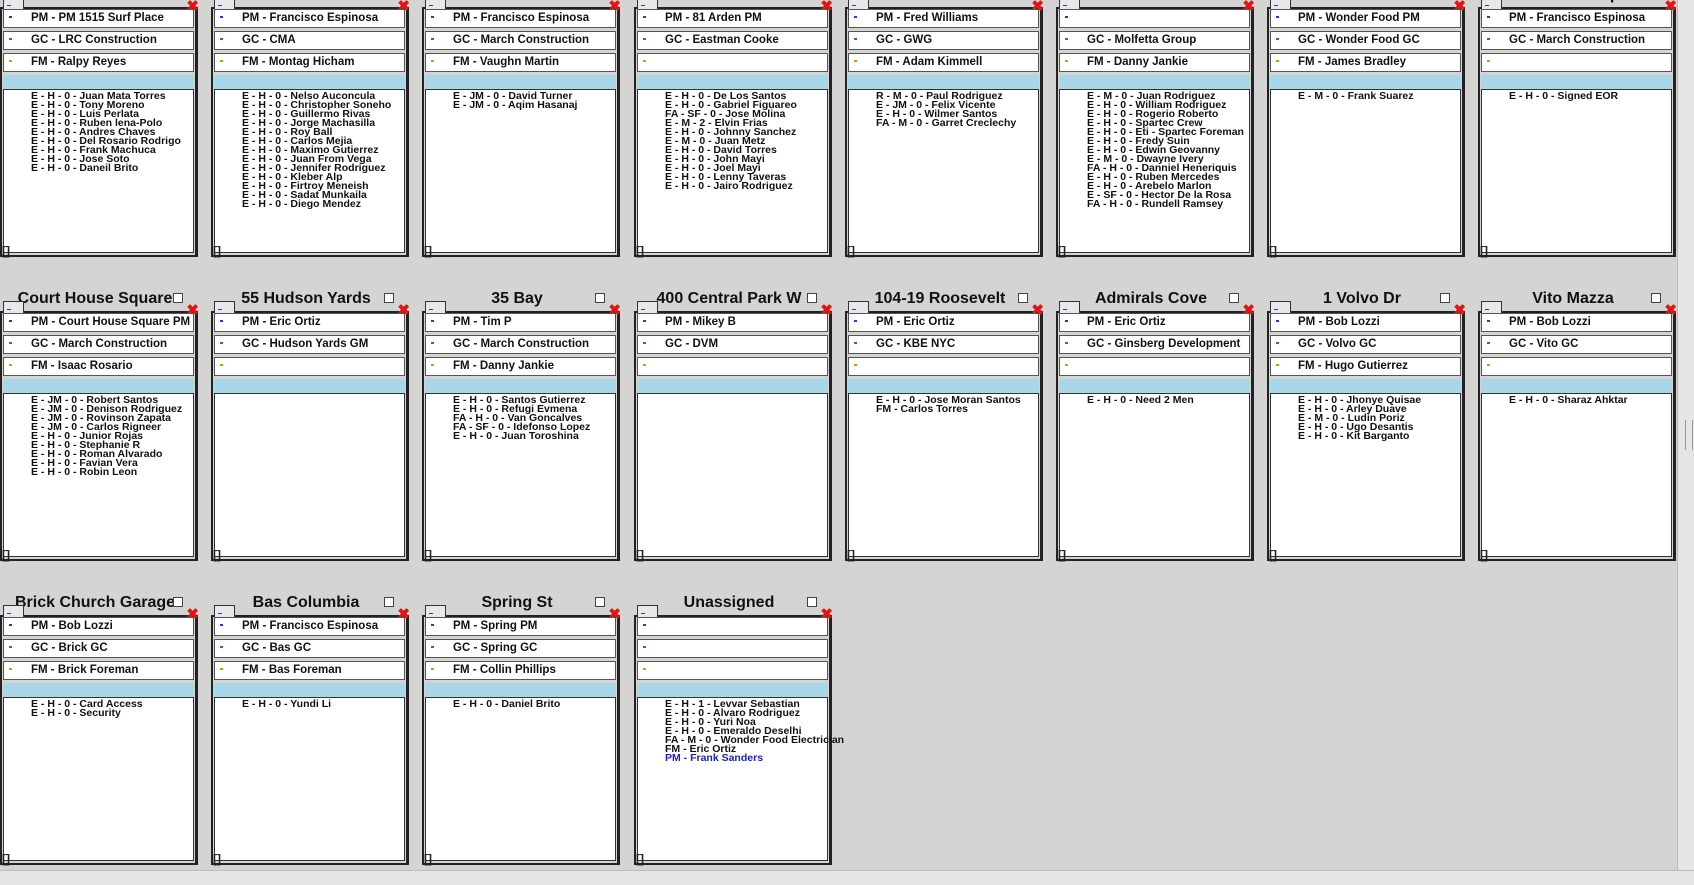  What do you see at coordinates (943, 18) in the screenshot?
I see `pm-row: PM - Fred Williams` at bounding box center [943, 18].